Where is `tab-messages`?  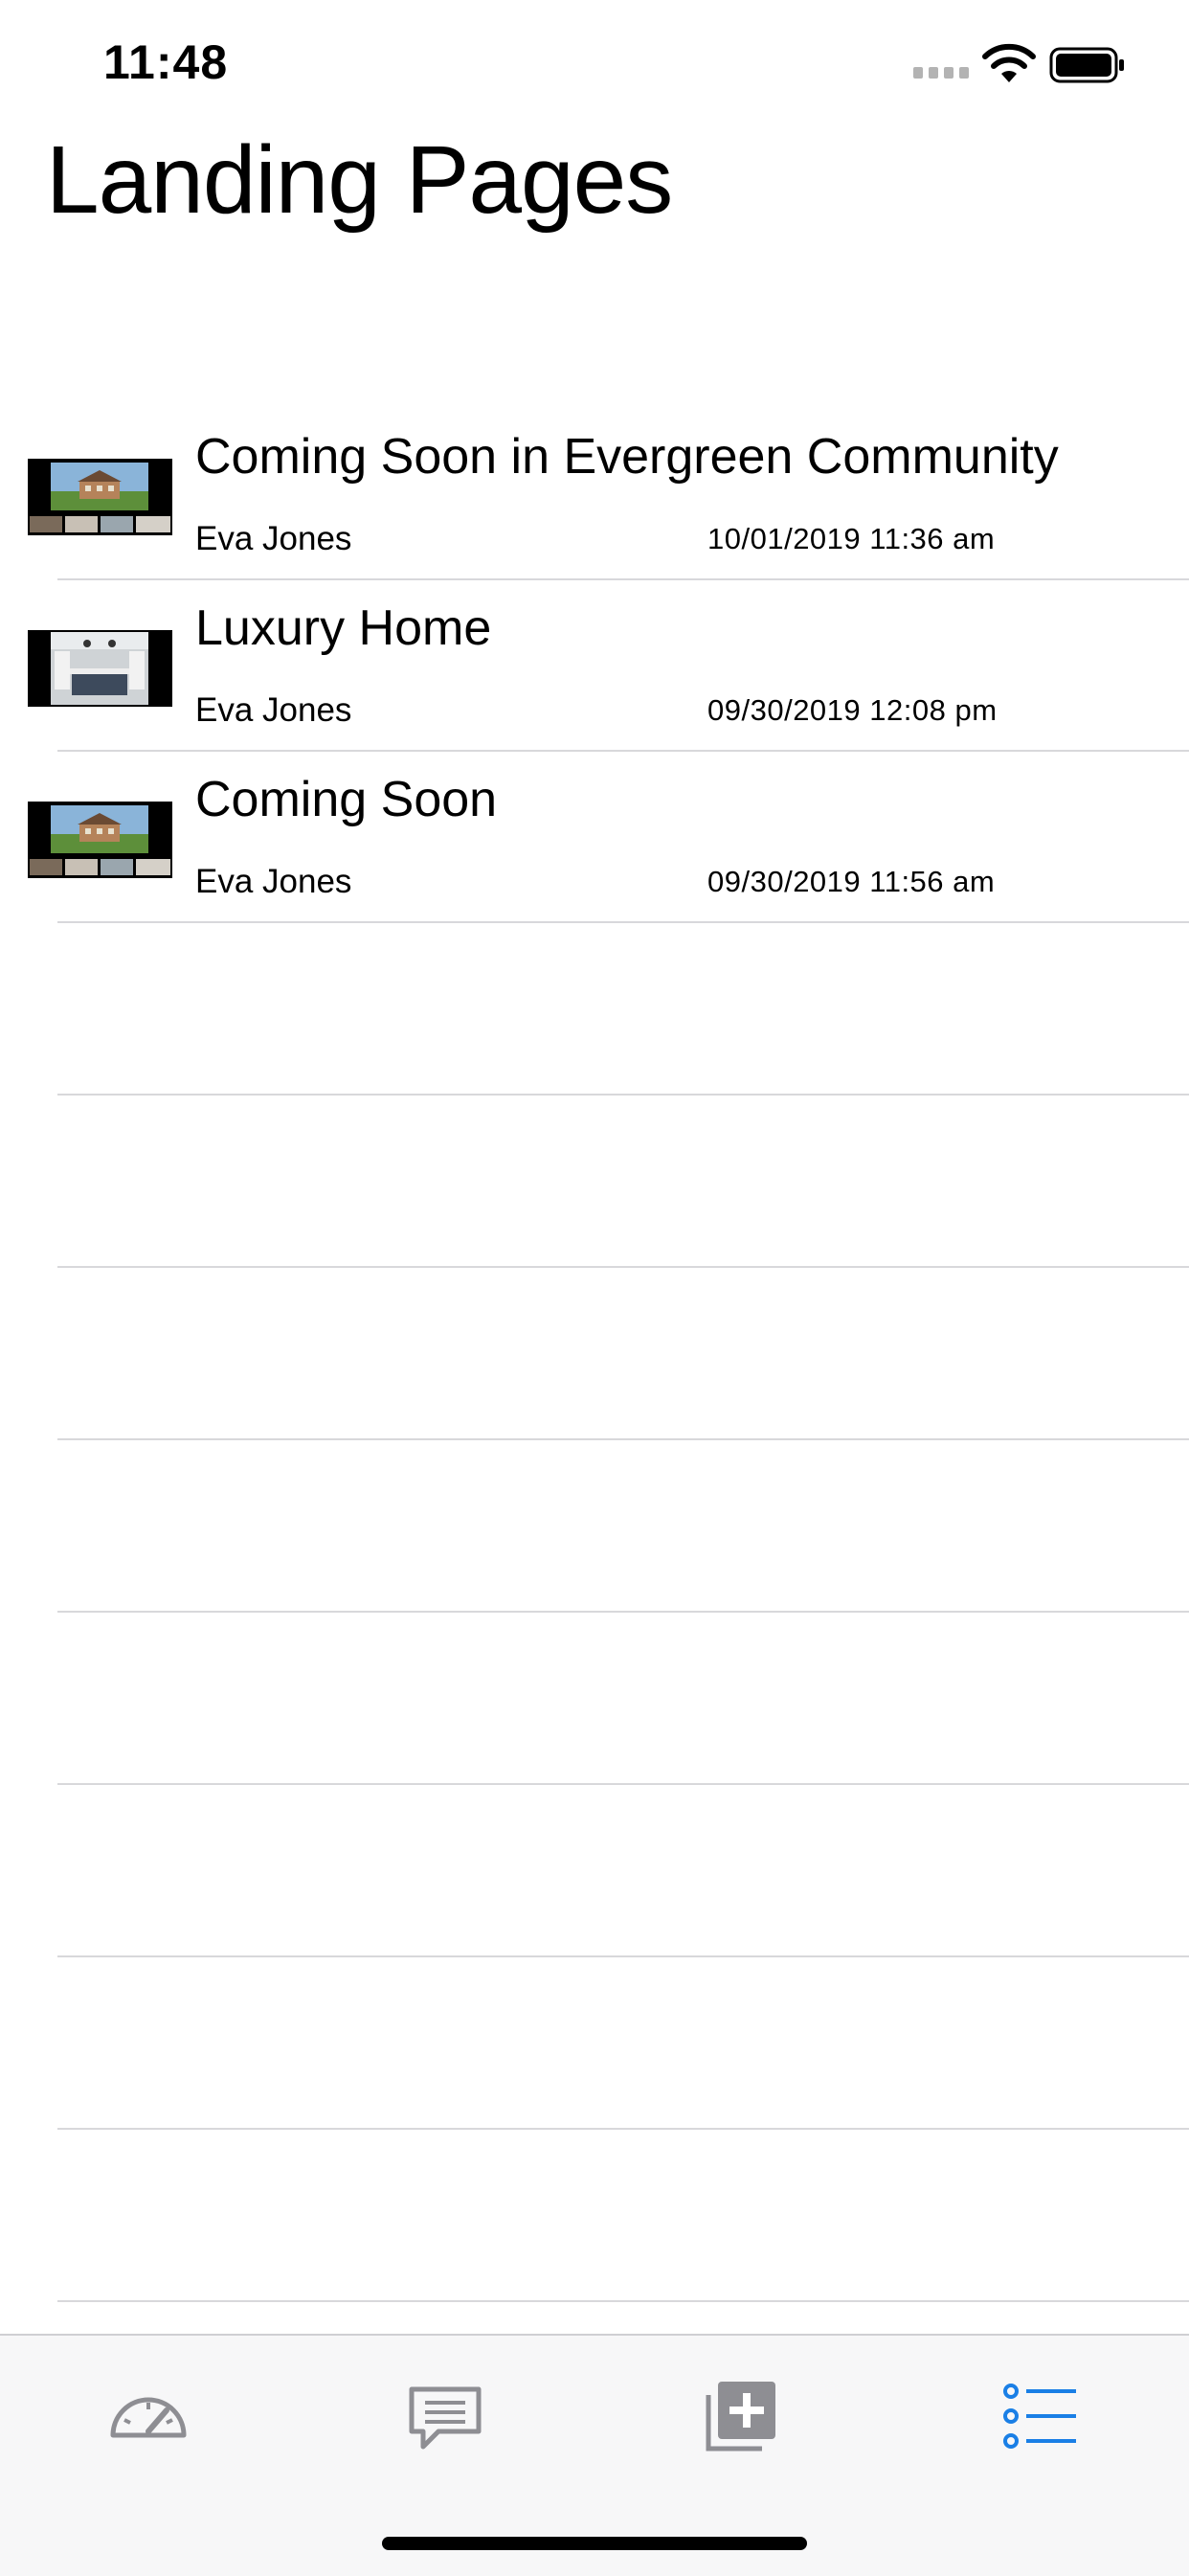 tab-messages is located at coordinates (445, 2417).